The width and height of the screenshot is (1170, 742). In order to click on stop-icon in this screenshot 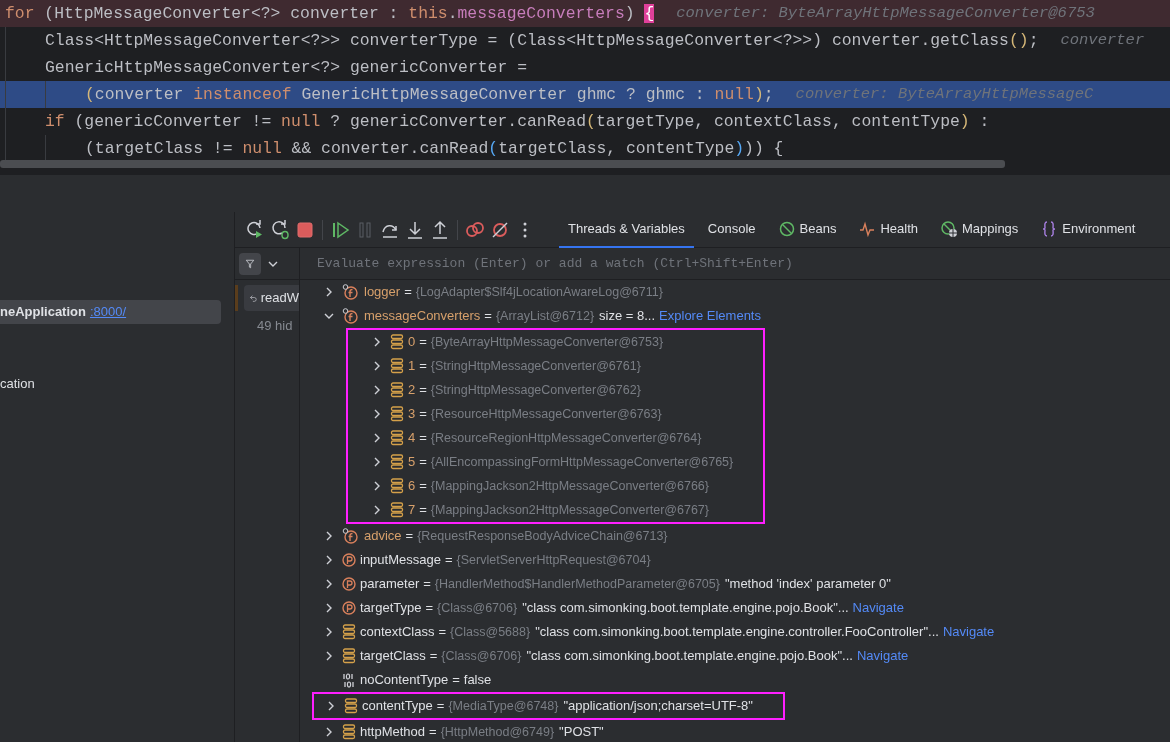, I will do `click(305, 229)`.